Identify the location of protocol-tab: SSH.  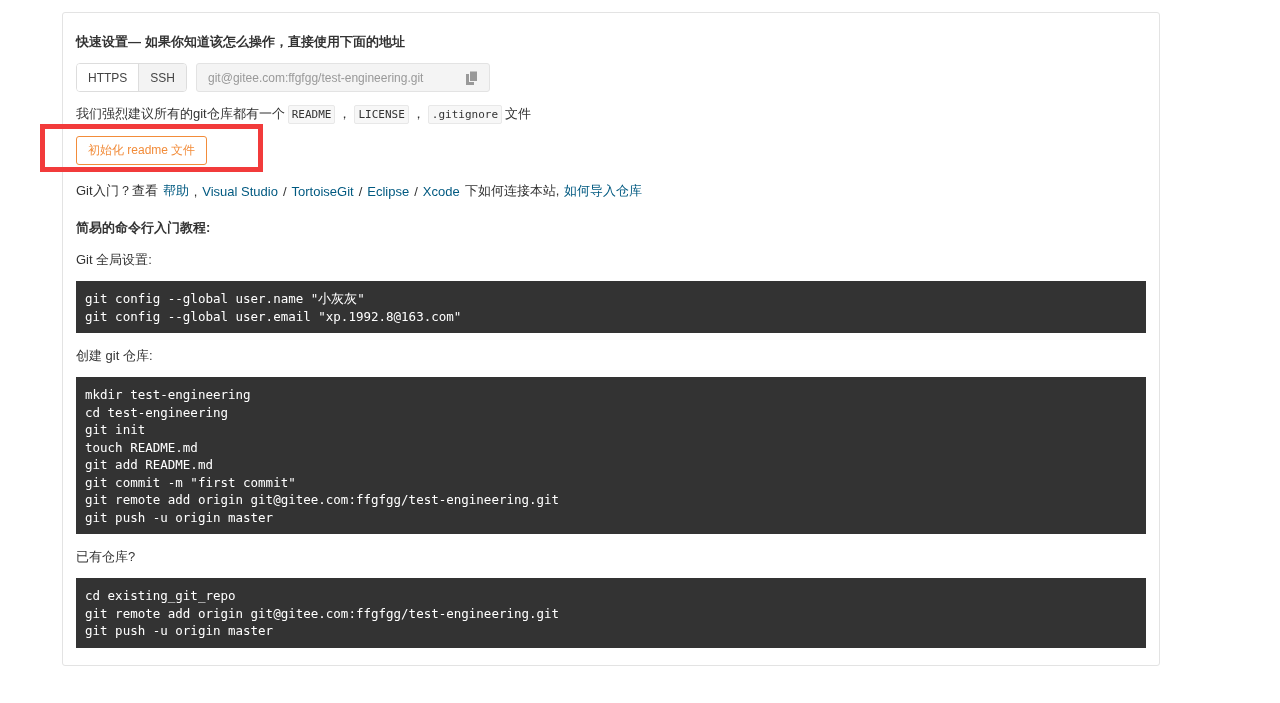
(163, 77).